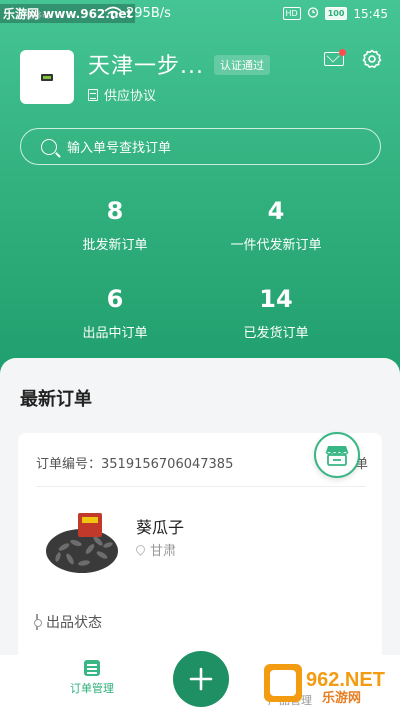  What do you see at coordinates (92, 668) in the screenshot?
I see `list-icon` at bounding box center [92, 668].